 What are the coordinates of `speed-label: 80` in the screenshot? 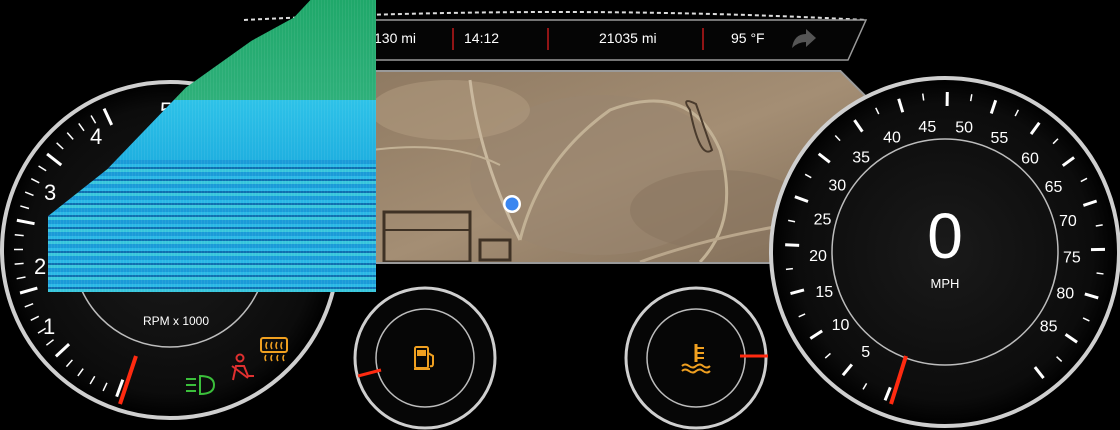 It's located at (1065, 294).